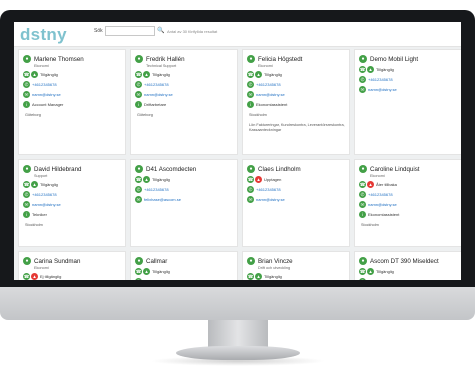  What do you see at coordinates (98, 31) in the screenshot?
I see `search-label: Sök` at bounding box center [98, 31].